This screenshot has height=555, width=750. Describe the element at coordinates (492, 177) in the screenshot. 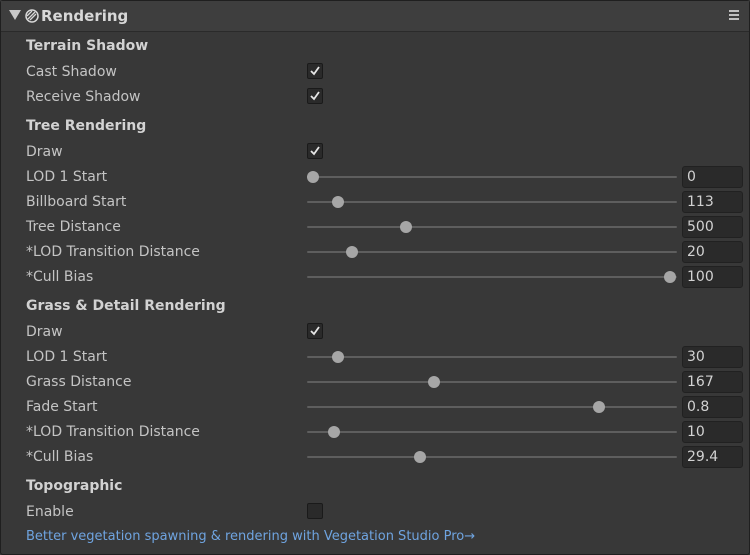

I see `tree-lod-1-start-slider` at that location.